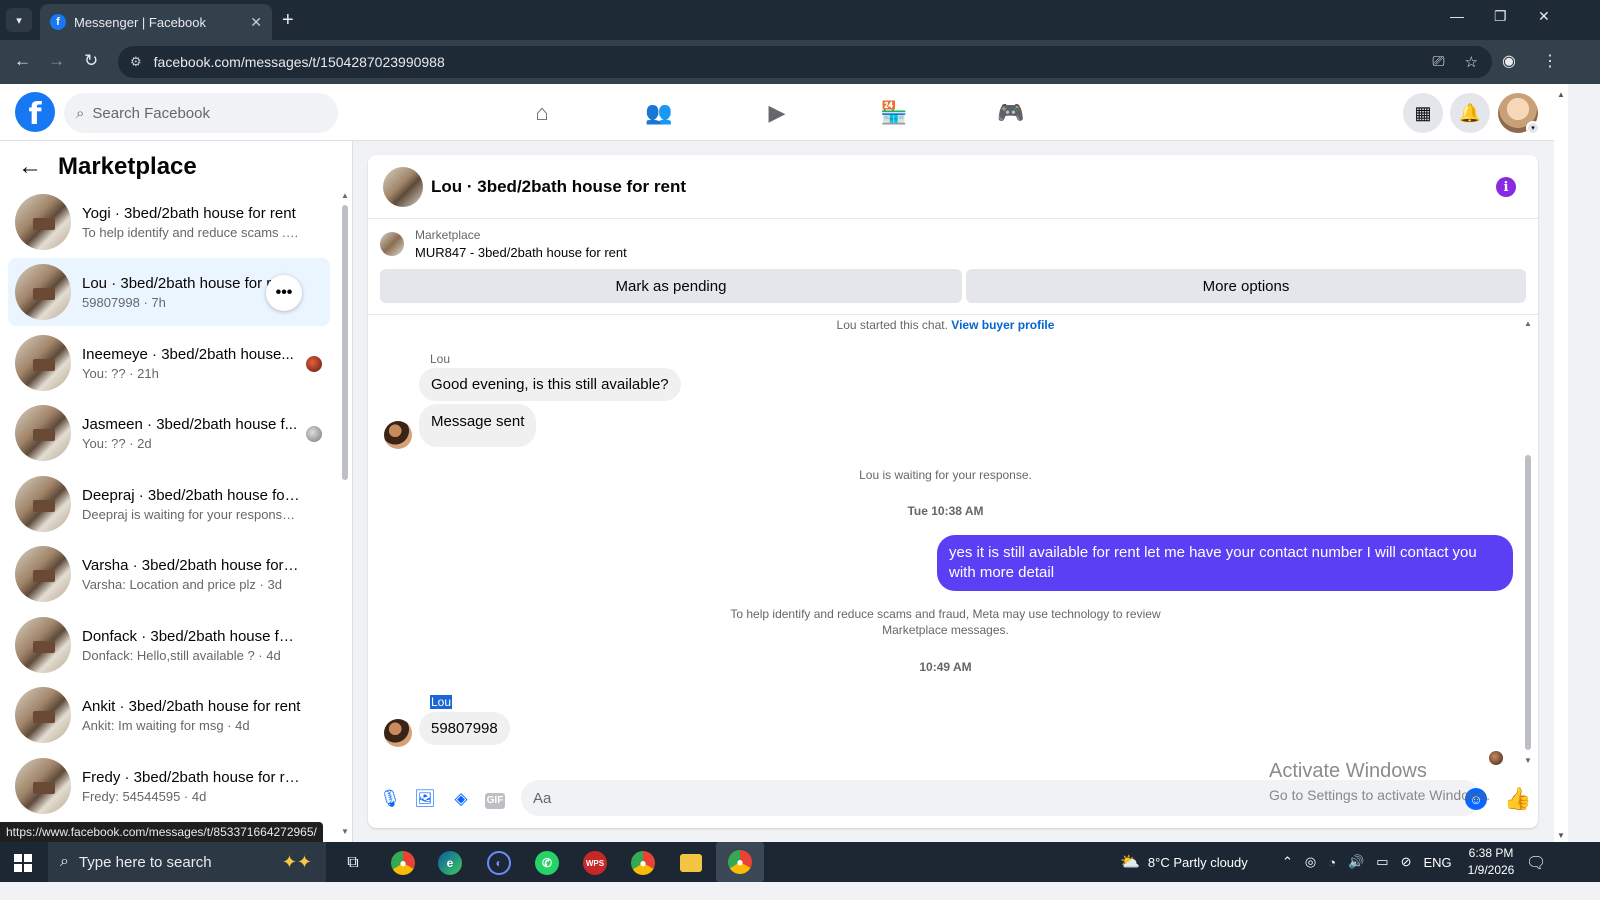 The height and width of the screenshot is (900, 1600). I want to click on browser-tab: f Messenger | Facebook ✕, so click(156, 22).